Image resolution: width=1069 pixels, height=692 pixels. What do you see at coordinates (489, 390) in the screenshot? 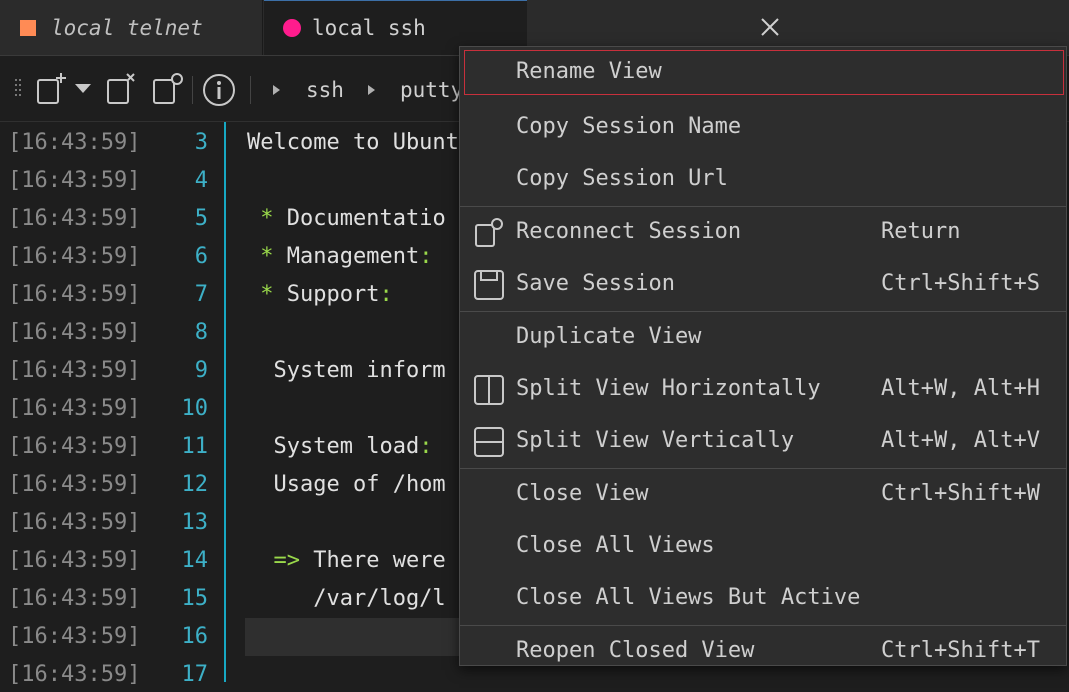
I see `split-horizontal-icon` at bounding box center [489, 390].